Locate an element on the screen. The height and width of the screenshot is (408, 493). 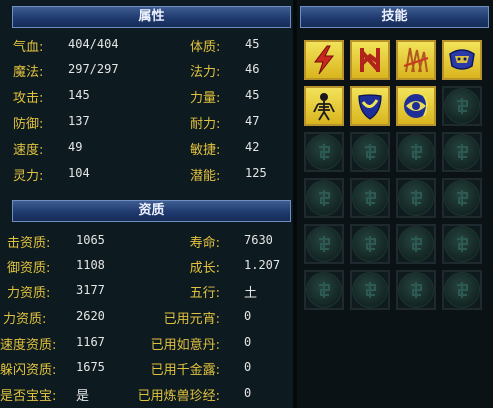
qual-label: 成长: is located at coordinates (204, 268).